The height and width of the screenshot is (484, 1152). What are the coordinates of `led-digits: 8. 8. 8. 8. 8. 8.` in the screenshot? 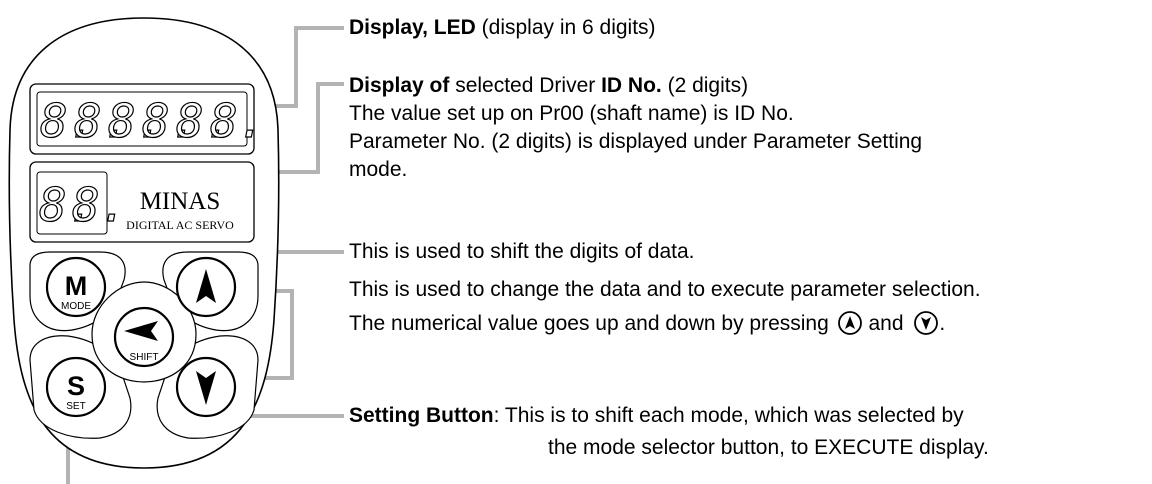 It's located at (152, 120).